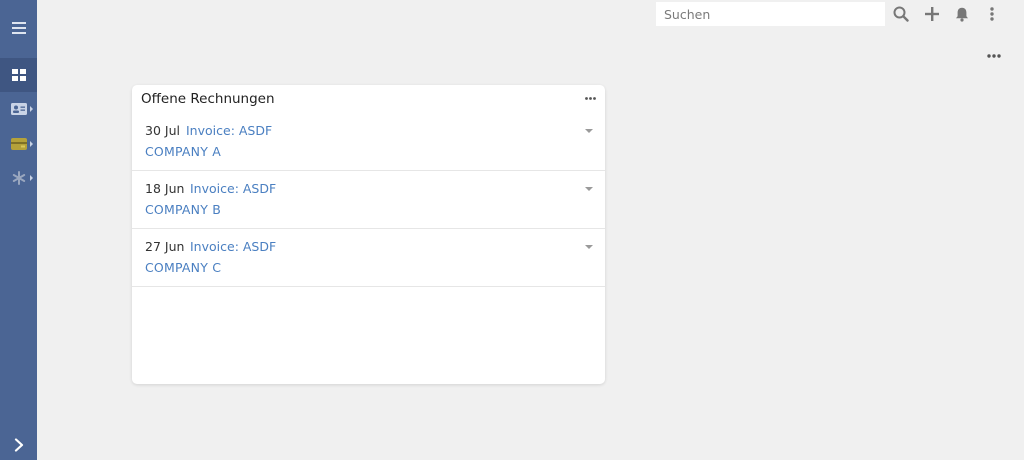  I want to click on bell-icon, so click(962, 14).